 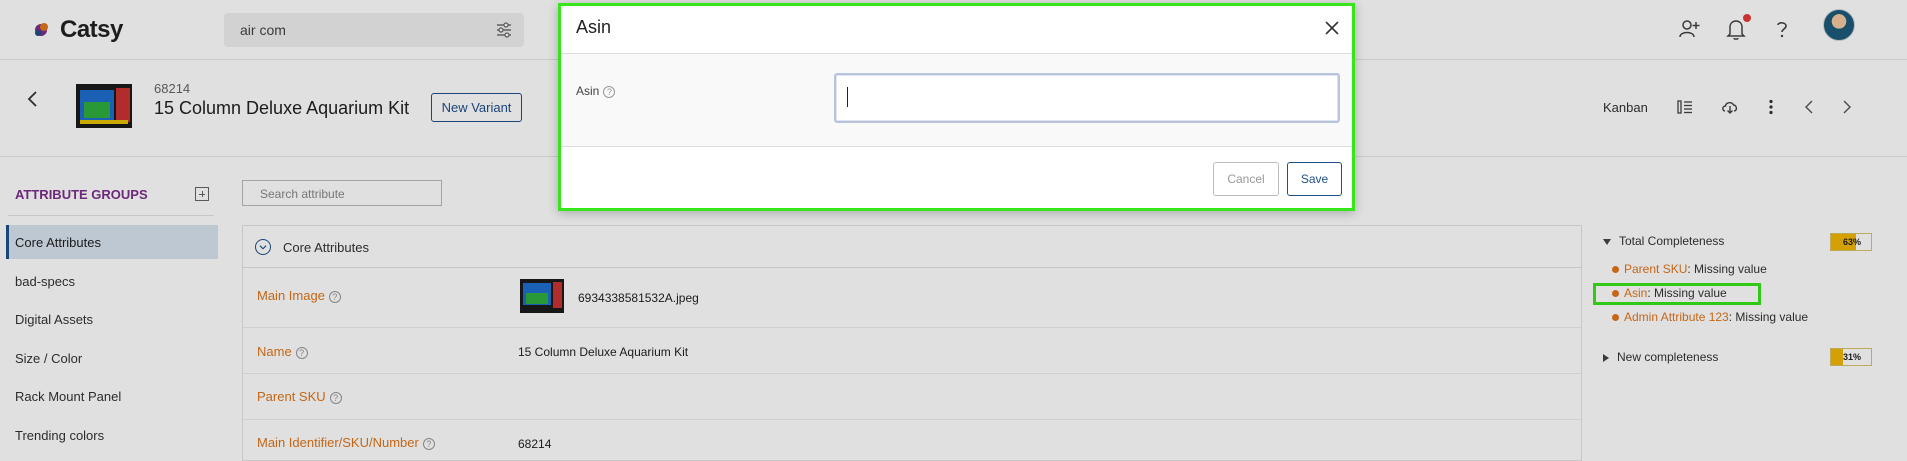 What do you see at coordinates (596, 91) in the screenshot?
I see `asin-field-label: Asin?` at bounding box center [596, 91].